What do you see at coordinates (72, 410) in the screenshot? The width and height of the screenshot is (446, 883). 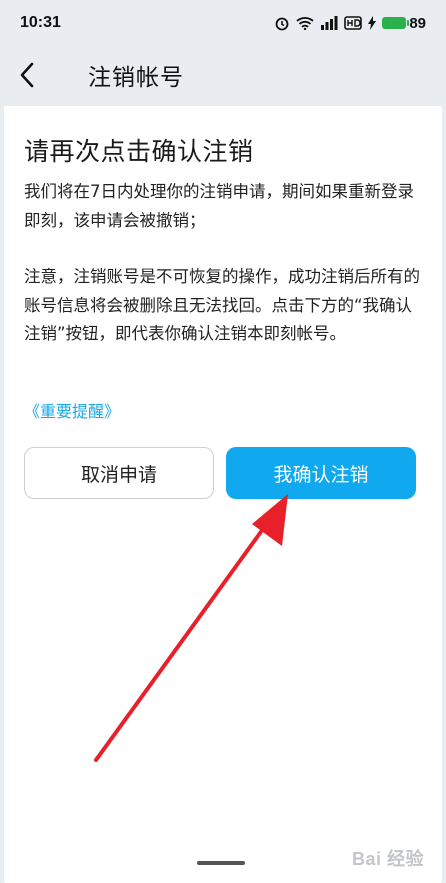 I see `important-reminder-link: 《重要提醒》` at bounding box center [72, 410].